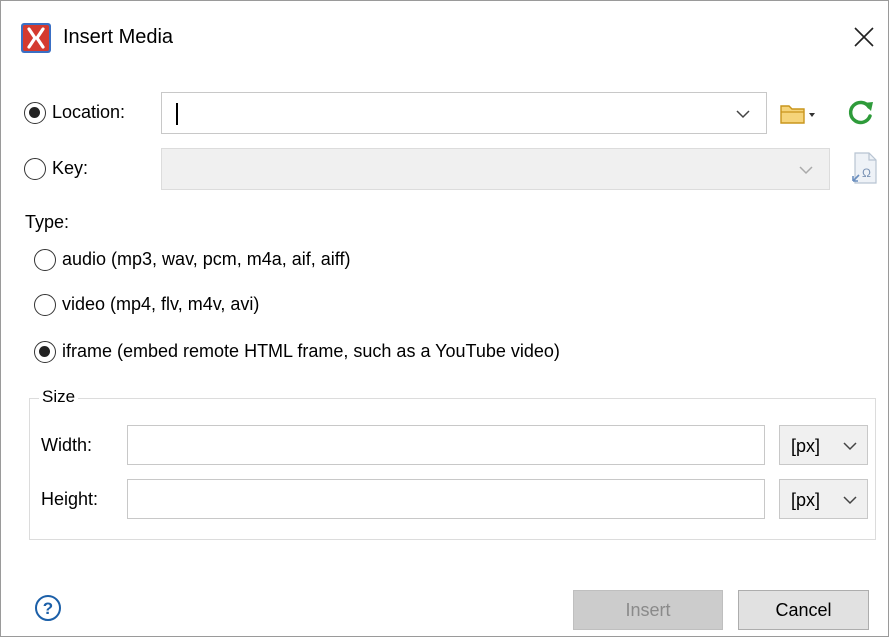  Describe the element at coordinates (70, 499) in the screenshot. I see `height-label: Height:` at that location.